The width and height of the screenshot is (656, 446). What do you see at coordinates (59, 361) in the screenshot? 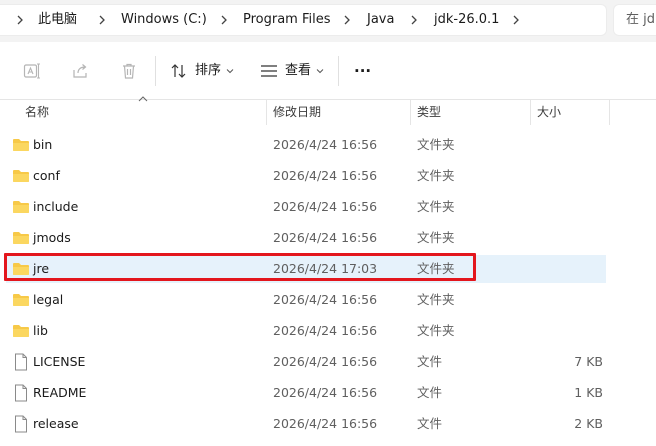
I see `file-name: LICENSE` at bounding box center [59, 361].